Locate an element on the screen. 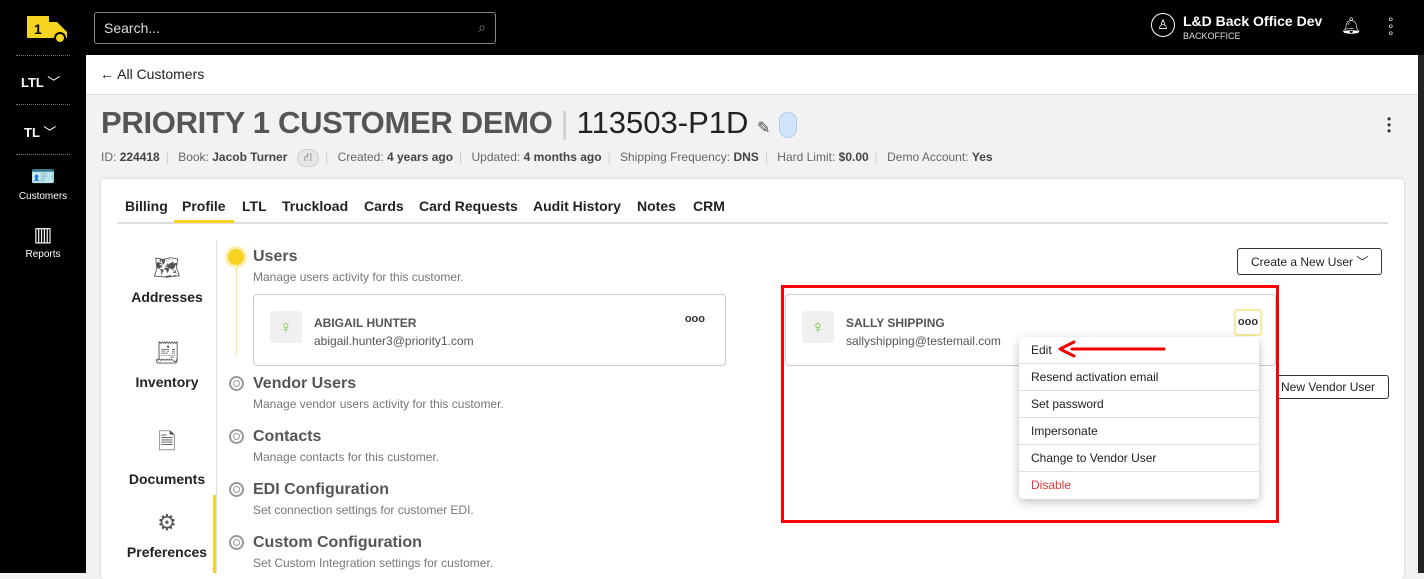 The width and height of the screenshot is (1424, 579). customer-card-icon: 🪪 is located at coordinates (43, 177).